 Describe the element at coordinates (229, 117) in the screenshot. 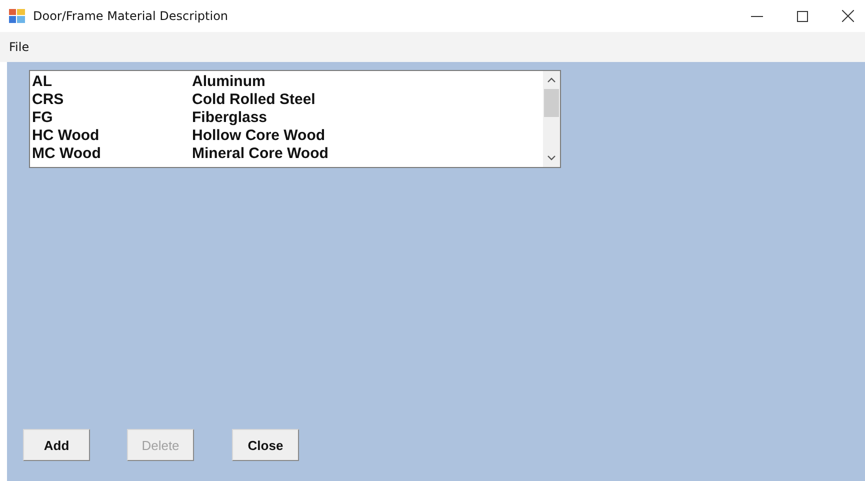

I see `material-description: Fiberglass` at that location.